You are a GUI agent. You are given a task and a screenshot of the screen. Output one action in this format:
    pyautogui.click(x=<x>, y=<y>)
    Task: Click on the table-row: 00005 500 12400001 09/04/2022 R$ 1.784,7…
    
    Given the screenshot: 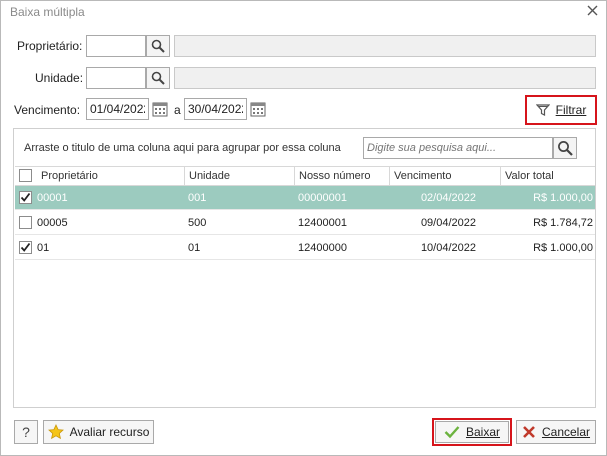 What is the action you would take?
    pyautogui.click(x=305, y=223)
    